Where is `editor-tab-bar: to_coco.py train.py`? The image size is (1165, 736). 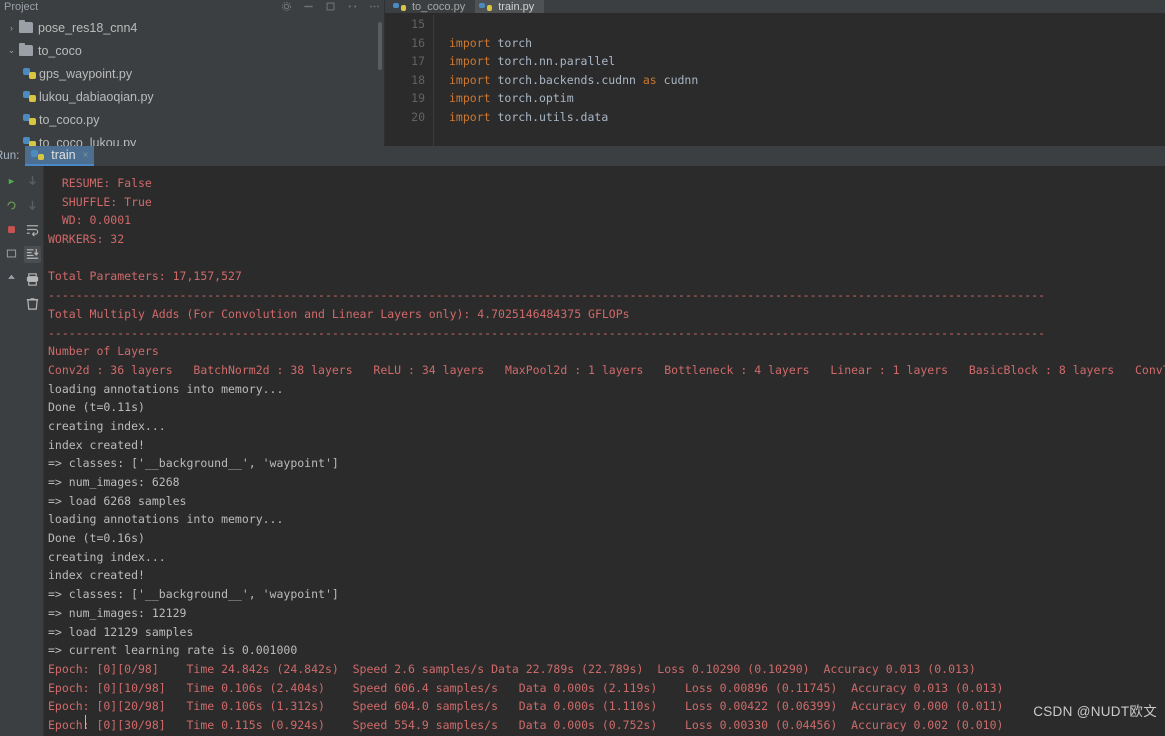 editor-tab-bar: to_coco.py train.py is located at coordinates (775, 6).